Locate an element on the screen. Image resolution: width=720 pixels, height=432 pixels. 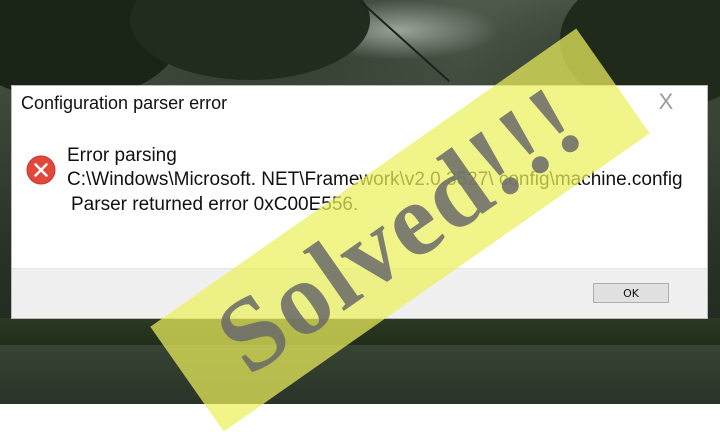
dialog-footer: OK is located at coordinates (359, 293).